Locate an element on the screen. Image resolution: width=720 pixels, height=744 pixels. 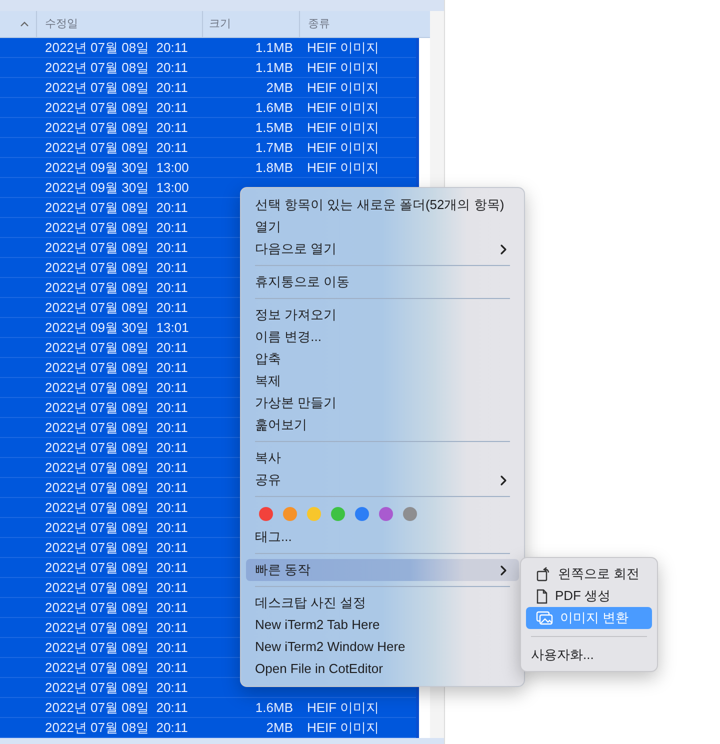
column-header: 수정일 is located at coordinates (120, 24).